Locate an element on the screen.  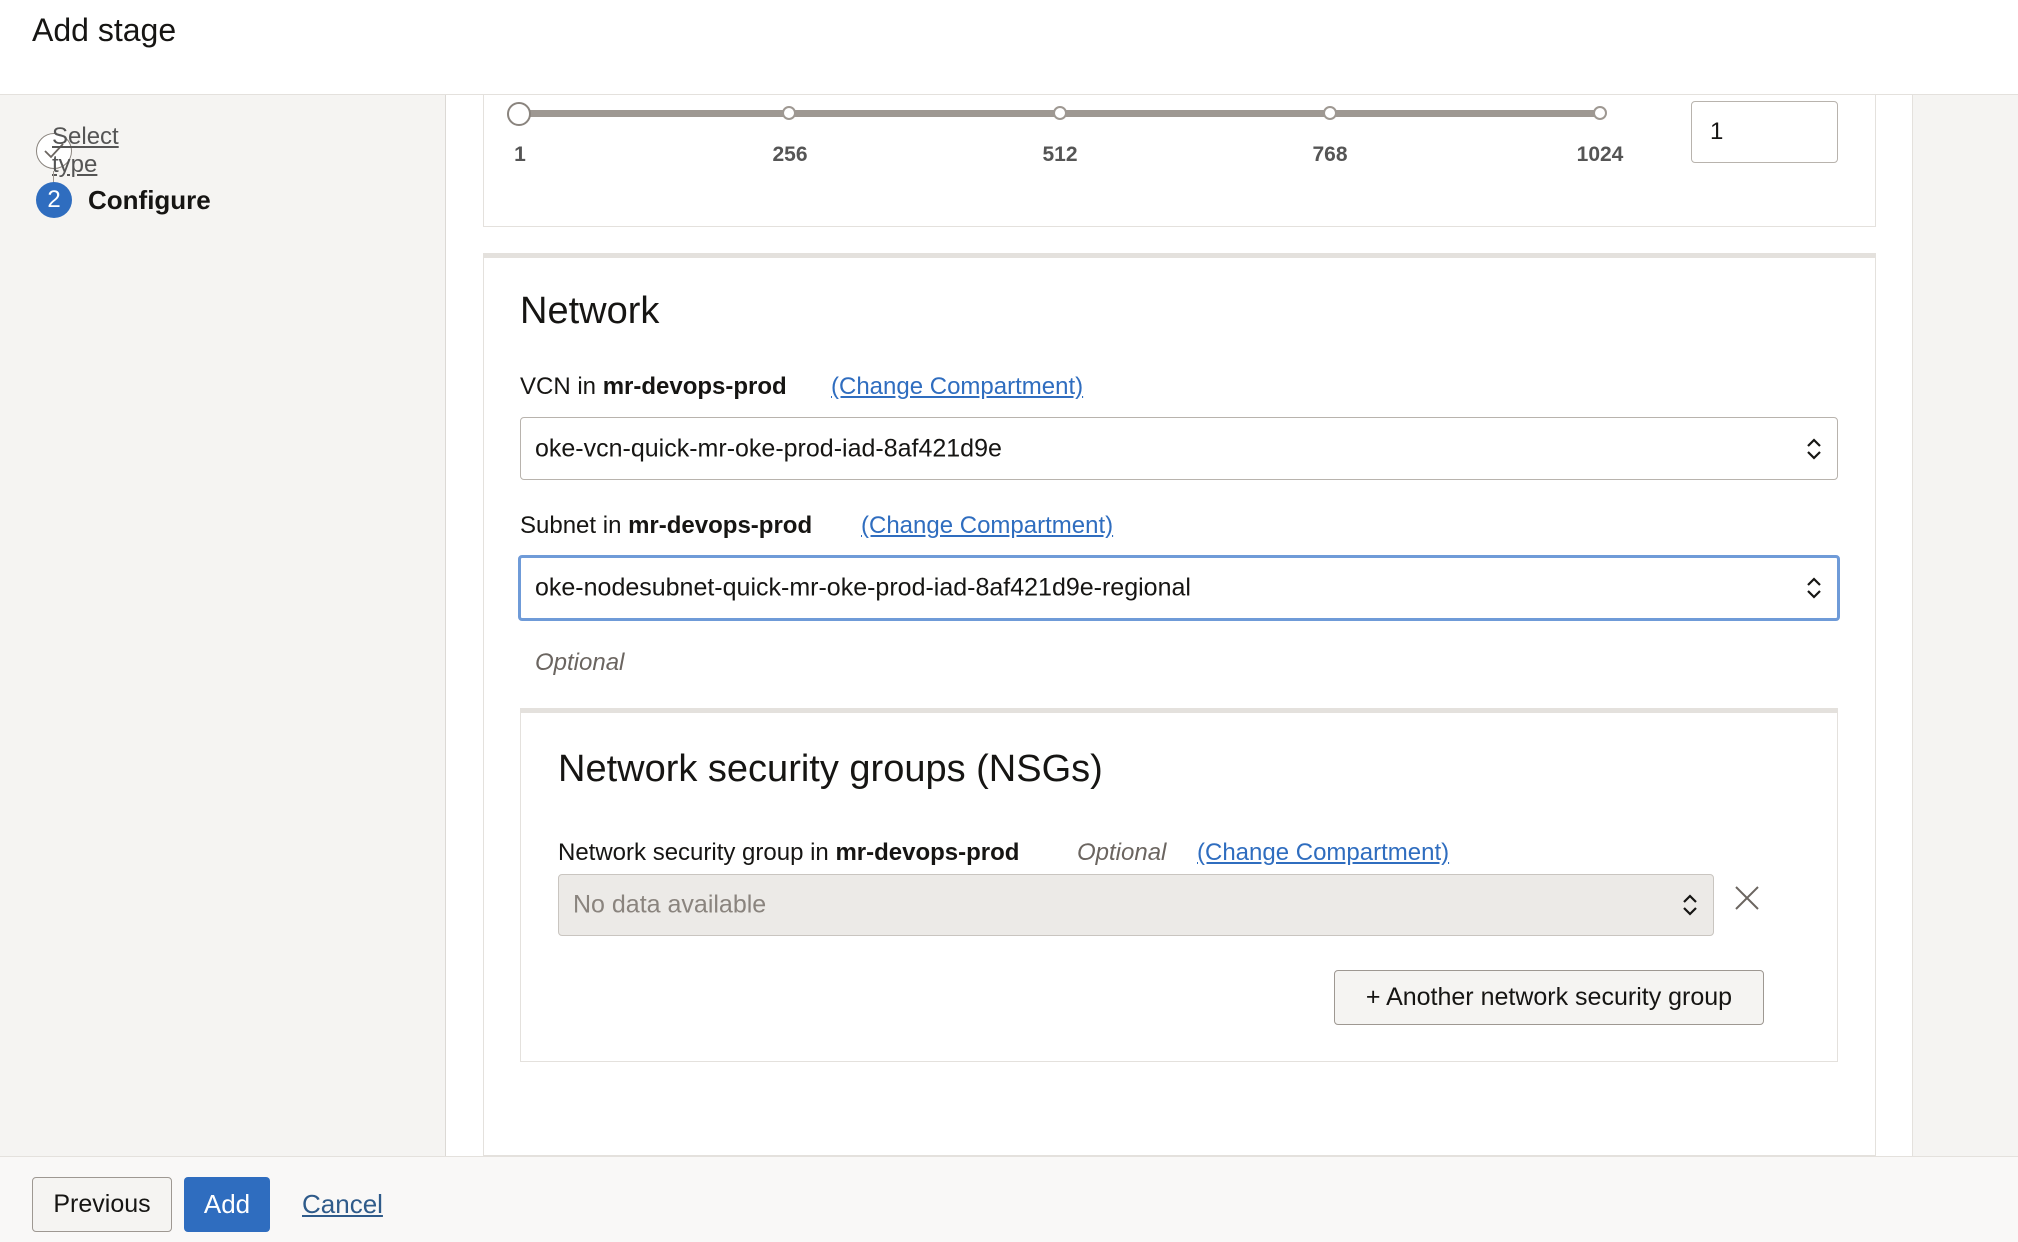
subnet-change-compartment-link: (Change Compartment) is located at coordinates (987, 526).